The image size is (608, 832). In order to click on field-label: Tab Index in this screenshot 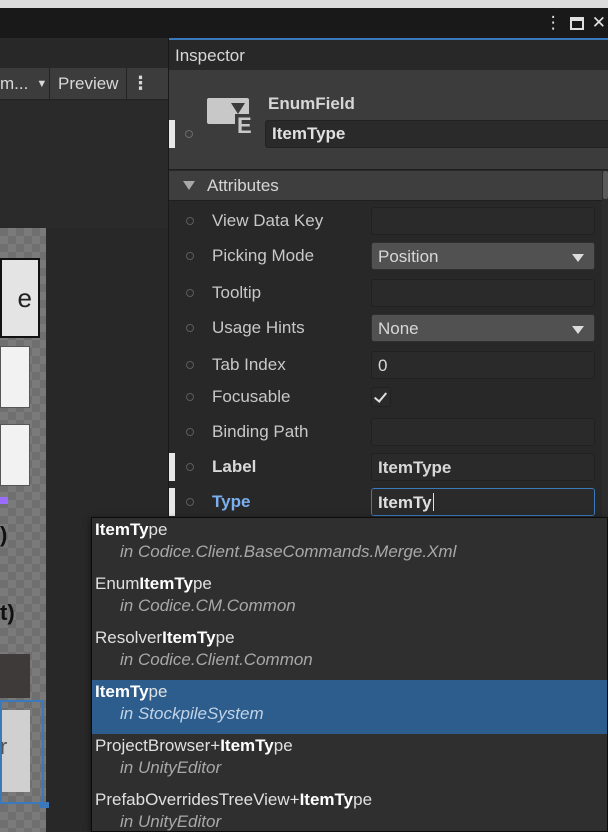, I will do `click(249, 364)`.